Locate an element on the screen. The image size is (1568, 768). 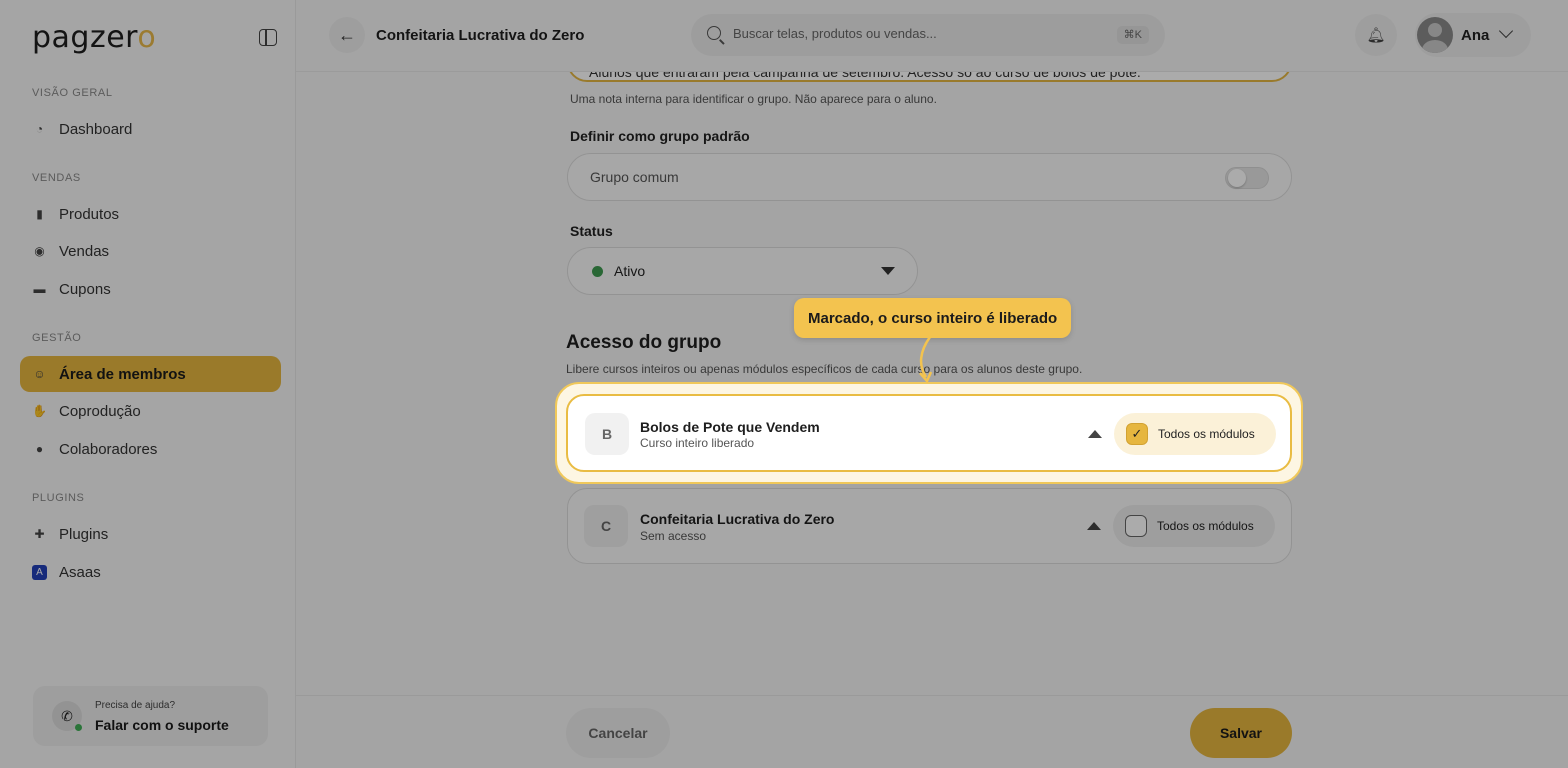
checkmark-icon: ✓ is located at coordinates (1137, 434).